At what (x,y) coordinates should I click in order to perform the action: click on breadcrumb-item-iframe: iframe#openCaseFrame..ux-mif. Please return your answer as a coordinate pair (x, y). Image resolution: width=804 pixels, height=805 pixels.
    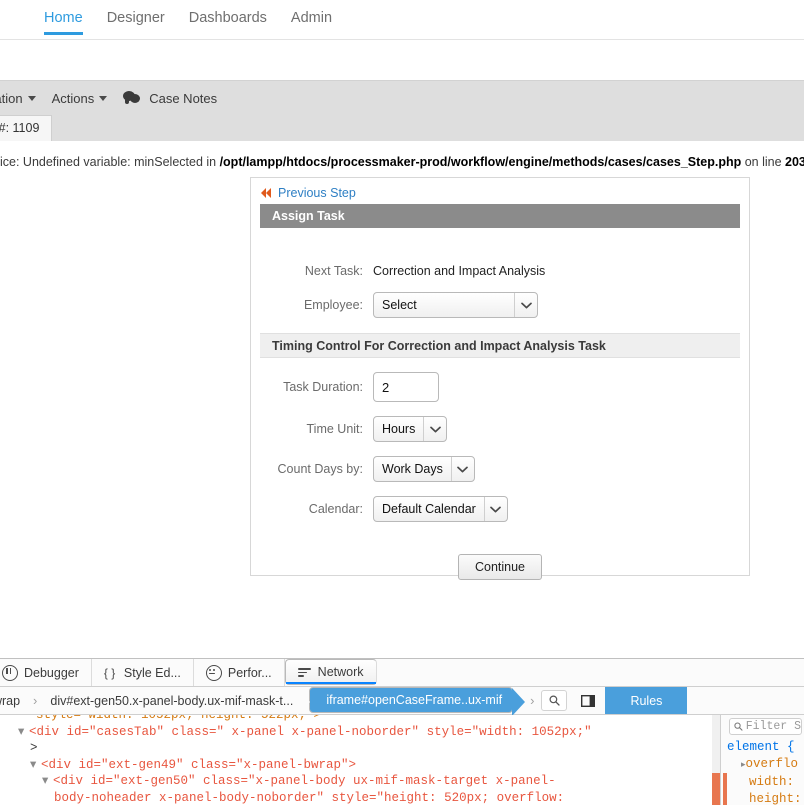
    Looking at the image, I should click on (411, 700).